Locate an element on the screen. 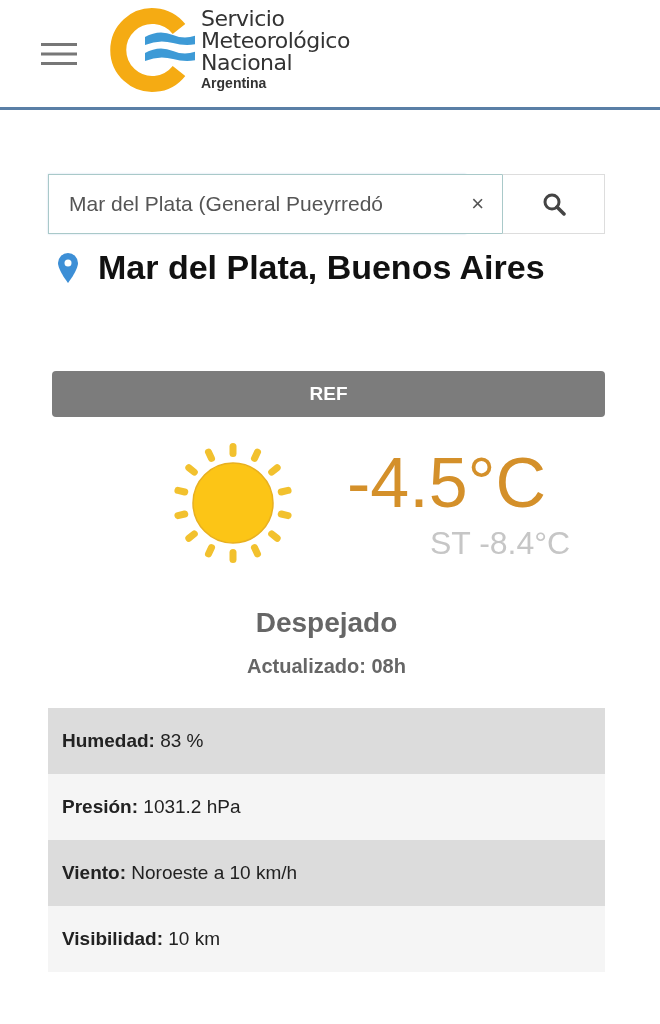 The image size is (660, 1024). logo-text: Meteorológico is located at coordinates (275, 41).